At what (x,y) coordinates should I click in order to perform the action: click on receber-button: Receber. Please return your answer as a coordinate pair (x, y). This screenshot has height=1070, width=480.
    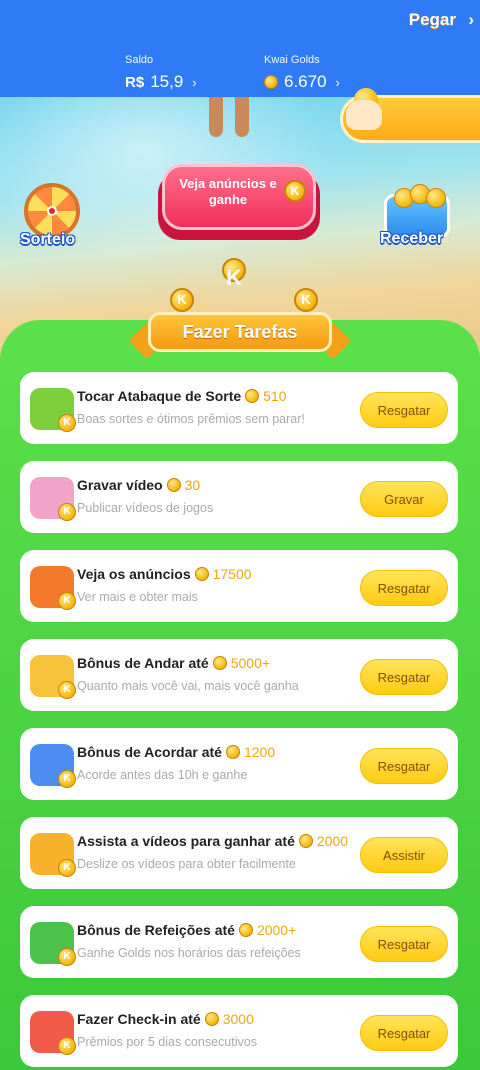
    Looking at the image, I should click on (420, 219).